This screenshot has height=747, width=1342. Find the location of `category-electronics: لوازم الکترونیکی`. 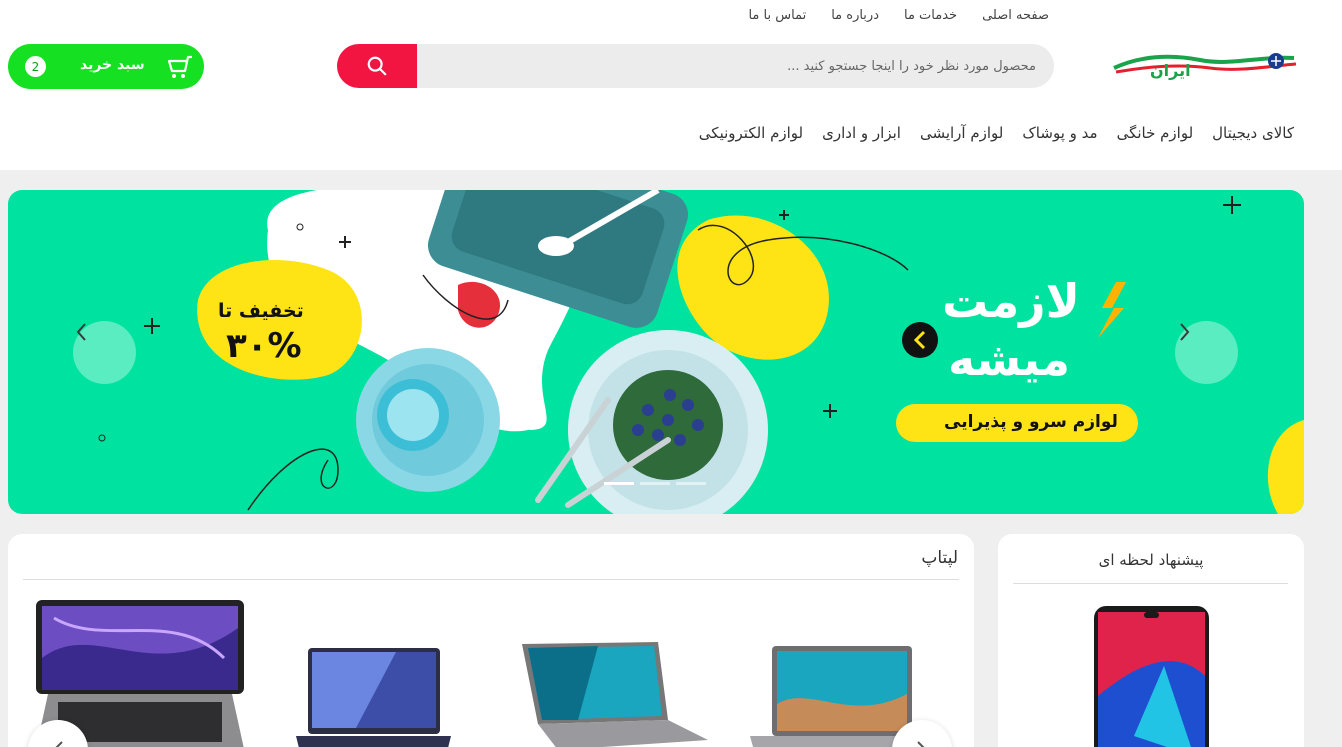

category-electronics: لوازم الکترونیکی is located at coordinates (751, 133).